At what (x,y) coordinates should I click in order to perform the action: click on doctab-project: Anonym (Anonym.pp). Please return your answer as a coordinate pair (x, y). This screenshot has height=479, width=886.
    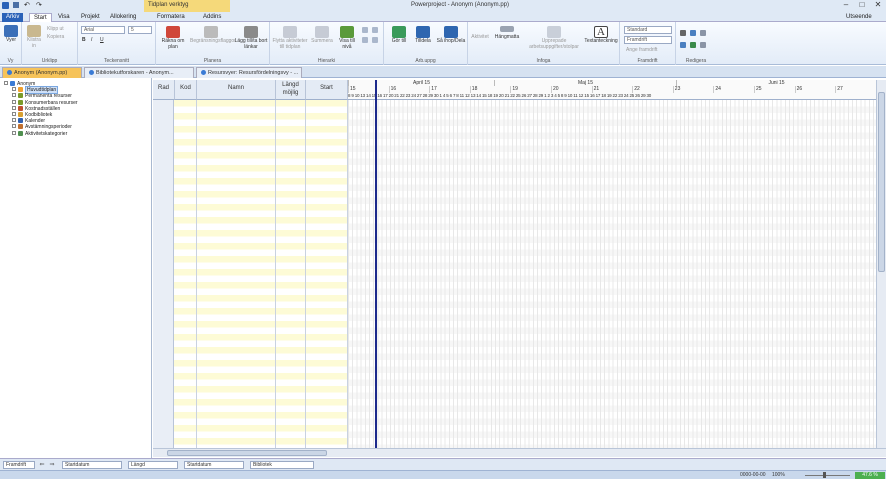
    Looking at the image, I should click on (42, 72).